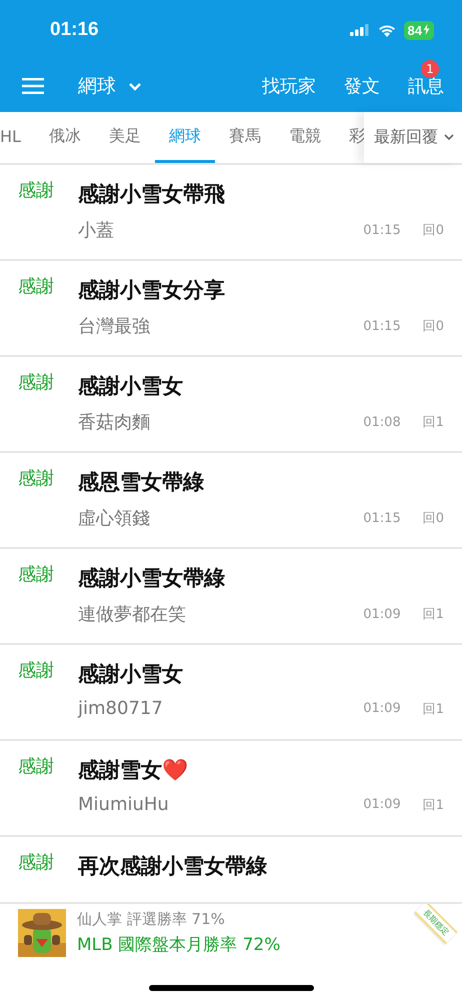 This screenshot has height=1000, width=462. Describe the element at coordinates (261, 866) in the screenshot. I see `post-title: 再次感謝小雪女帶綠` at that location.